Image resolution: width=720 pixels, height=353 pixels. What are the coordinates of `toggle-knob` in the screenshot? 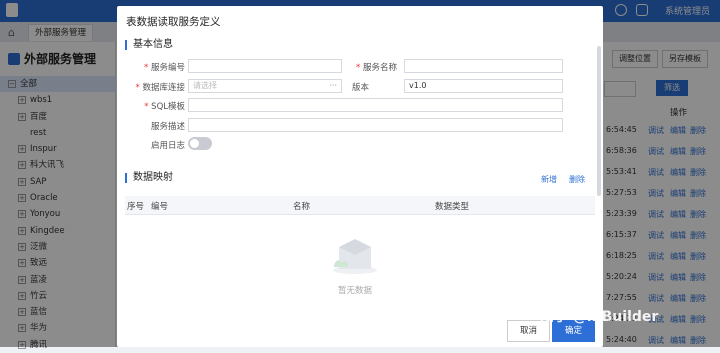 It's located at (194, 143).